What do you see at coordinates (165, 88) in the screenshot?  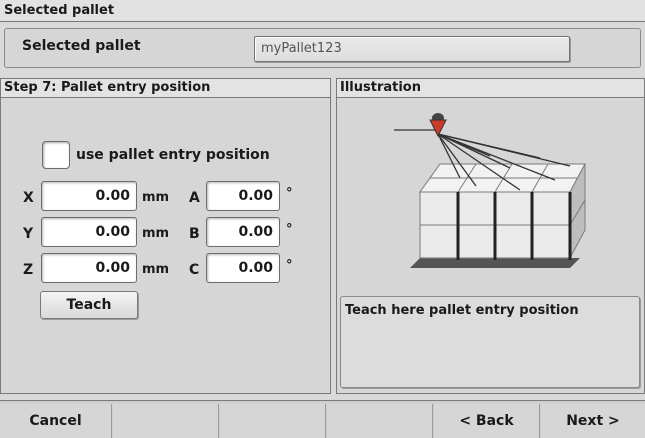 I see `step-panel-title: Step 7: Pallet entry position` at bounding box center [165, 88].